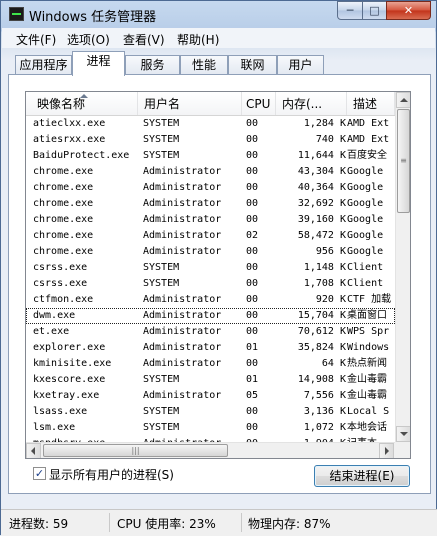 This screenshot has height=536, width=437. I want to click on table-row: dwm.exe Administrator 00 15,704 K 桌面窗口, so click(210, 316).